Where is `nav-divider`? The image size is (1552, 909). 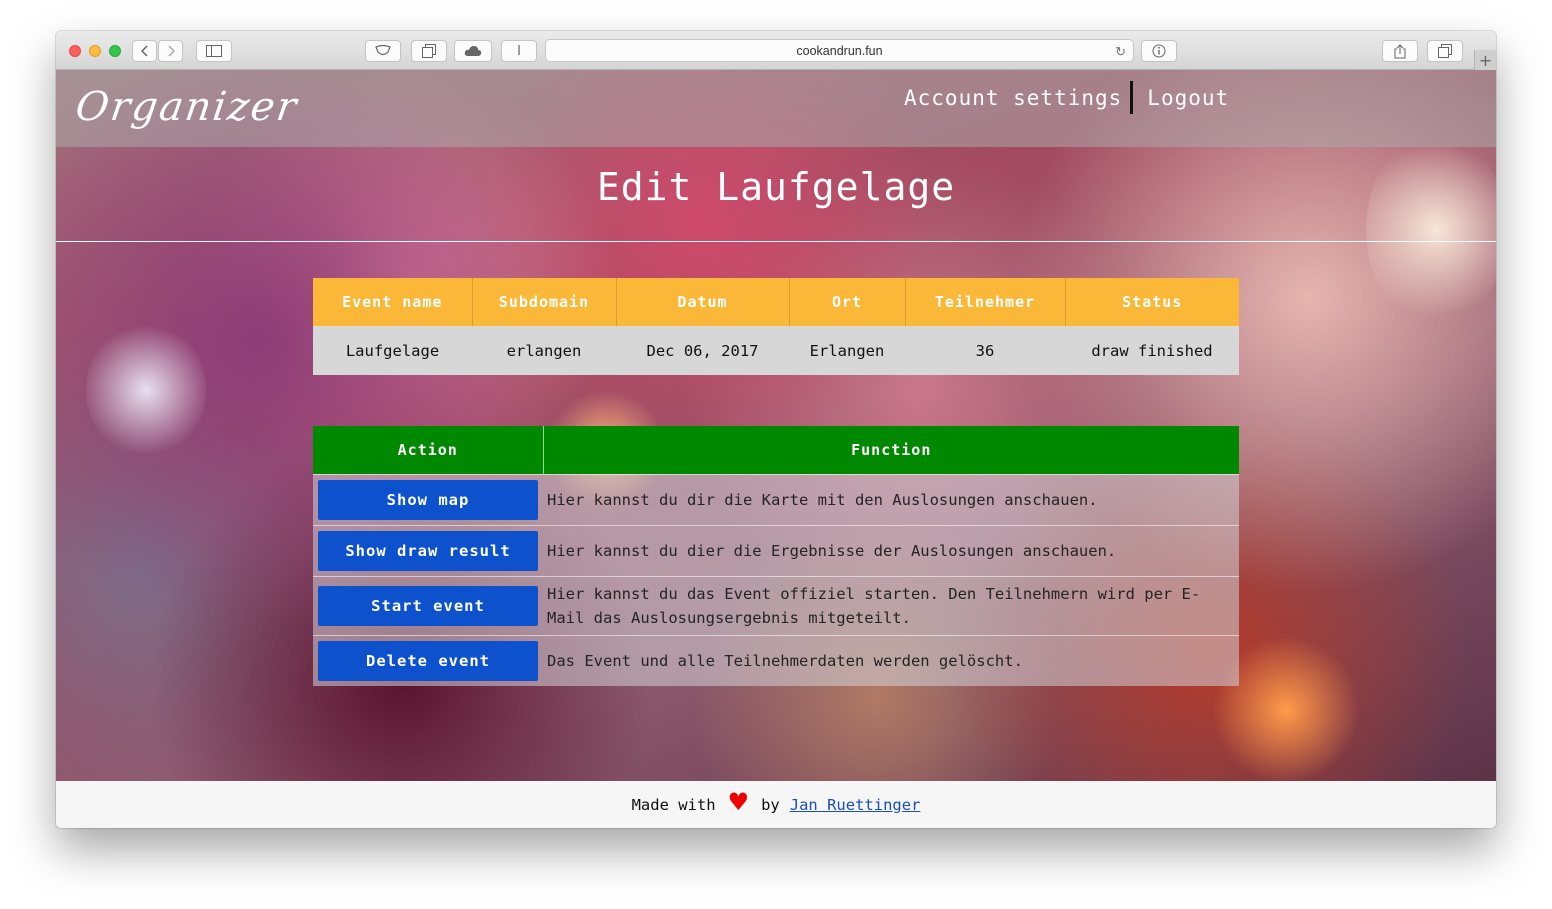
nav-divider is located at coordinates (1132, 97).